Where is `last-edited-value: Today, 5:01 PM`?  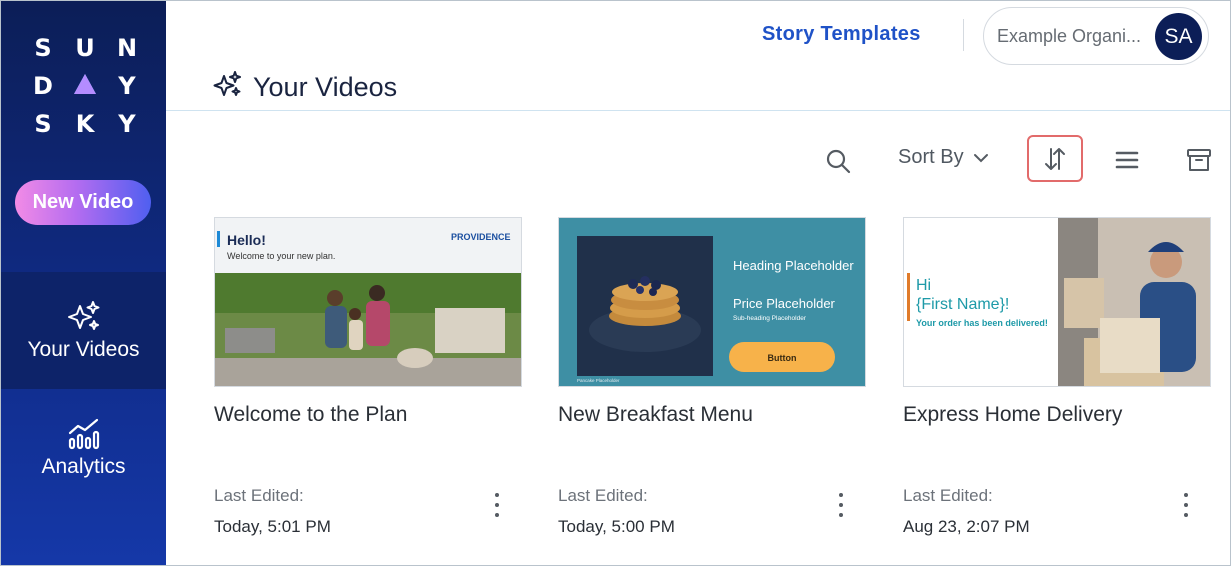 last-edited-value: Today, 5:01 PM is located at coordinates (272, 526).